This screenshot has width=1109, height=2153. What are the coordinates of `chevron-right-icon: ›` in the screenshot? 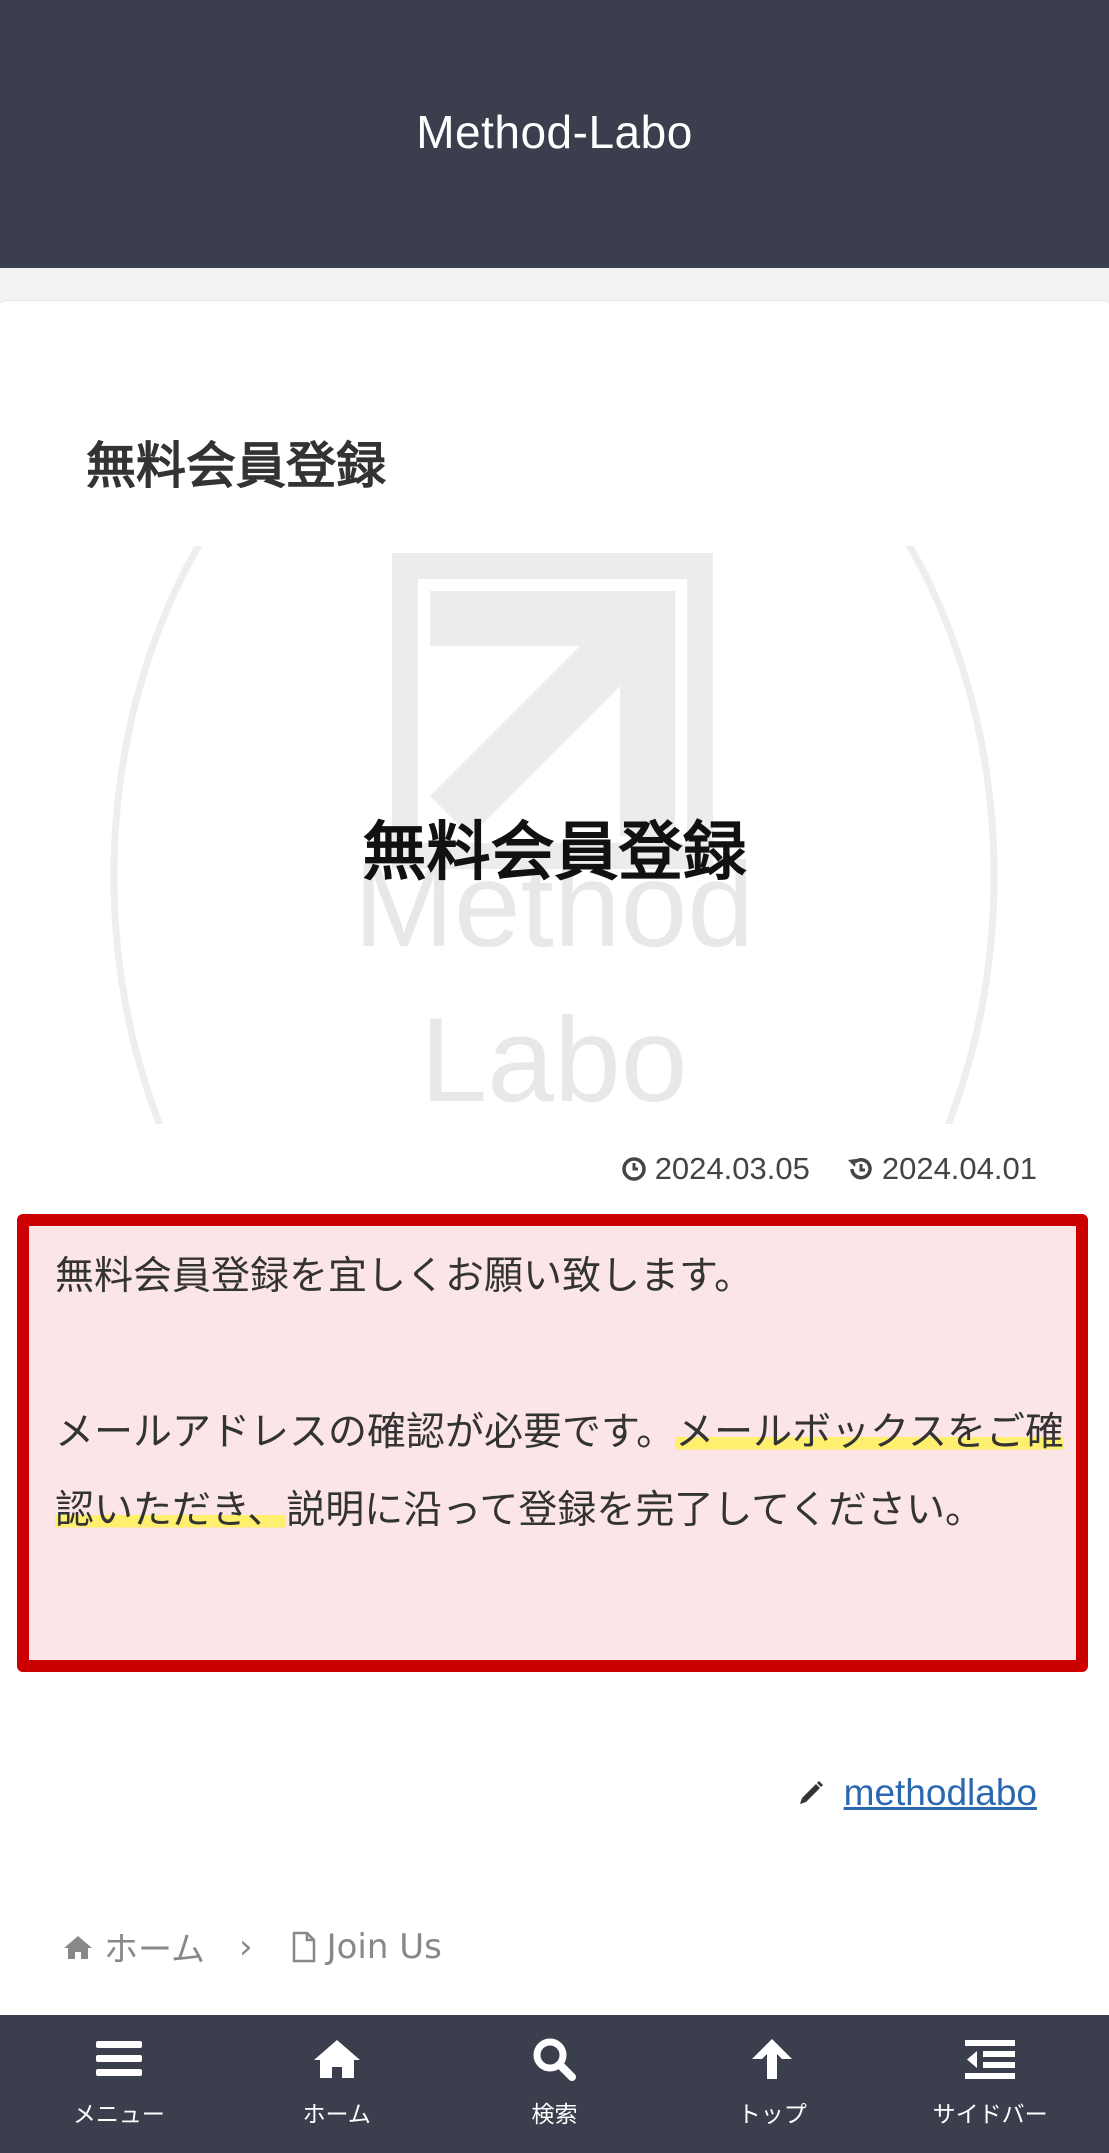 It's located at (245, 1946).